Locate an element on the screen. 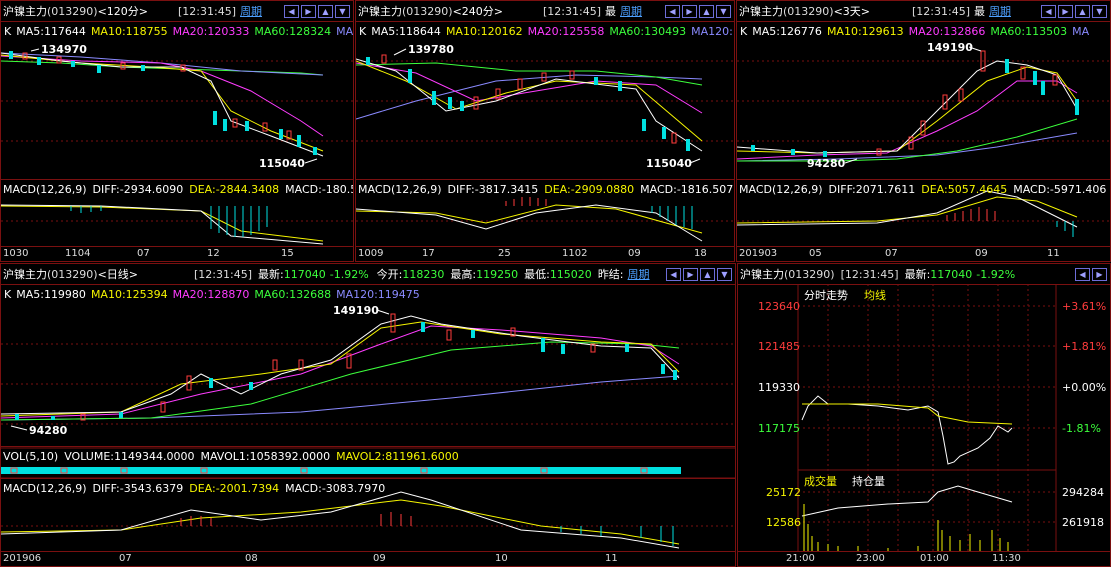  x-tick: 1102 is located at coordinates (575, 253).